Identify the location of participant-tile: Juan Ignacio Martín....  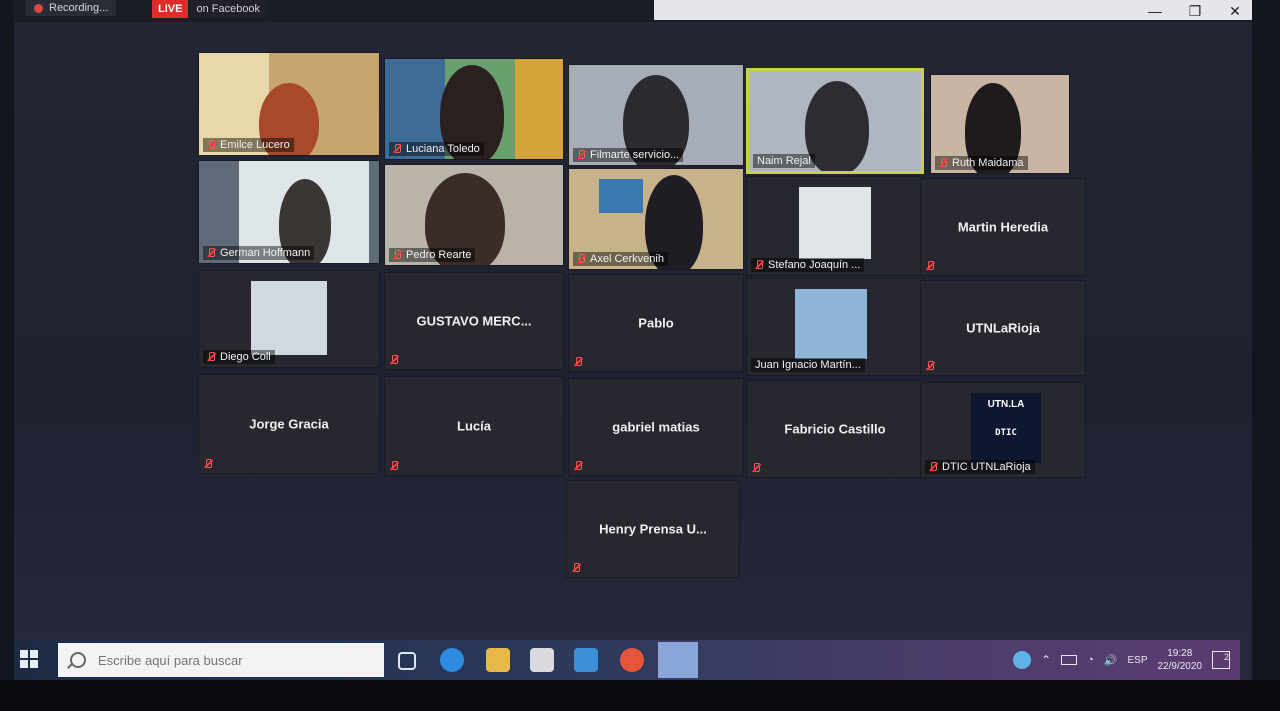
(835, 327).